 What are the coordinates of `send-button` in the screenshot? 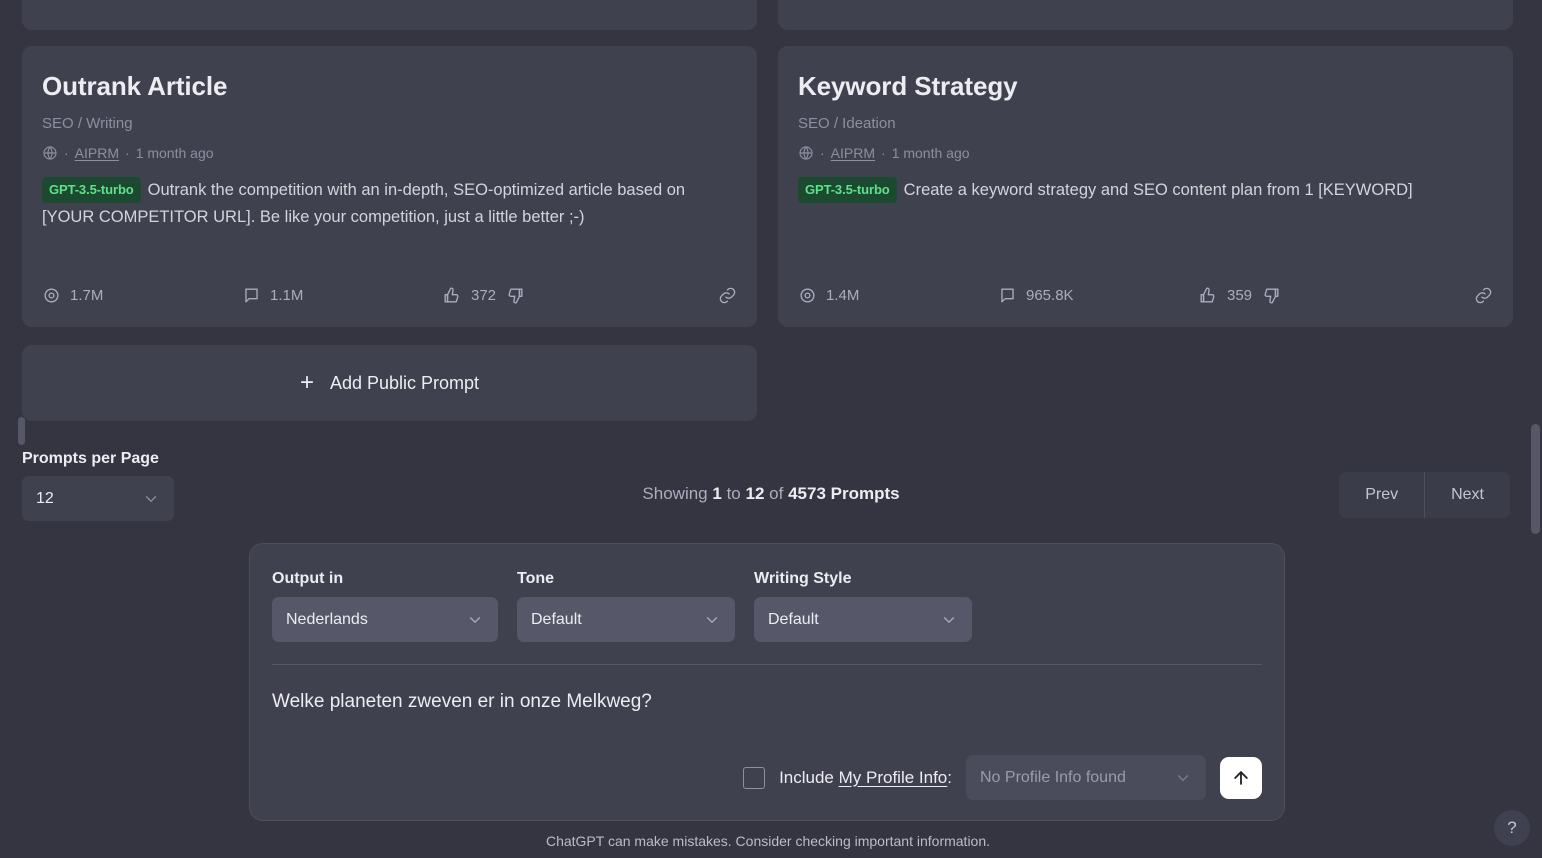 It's located at (1241, 777).